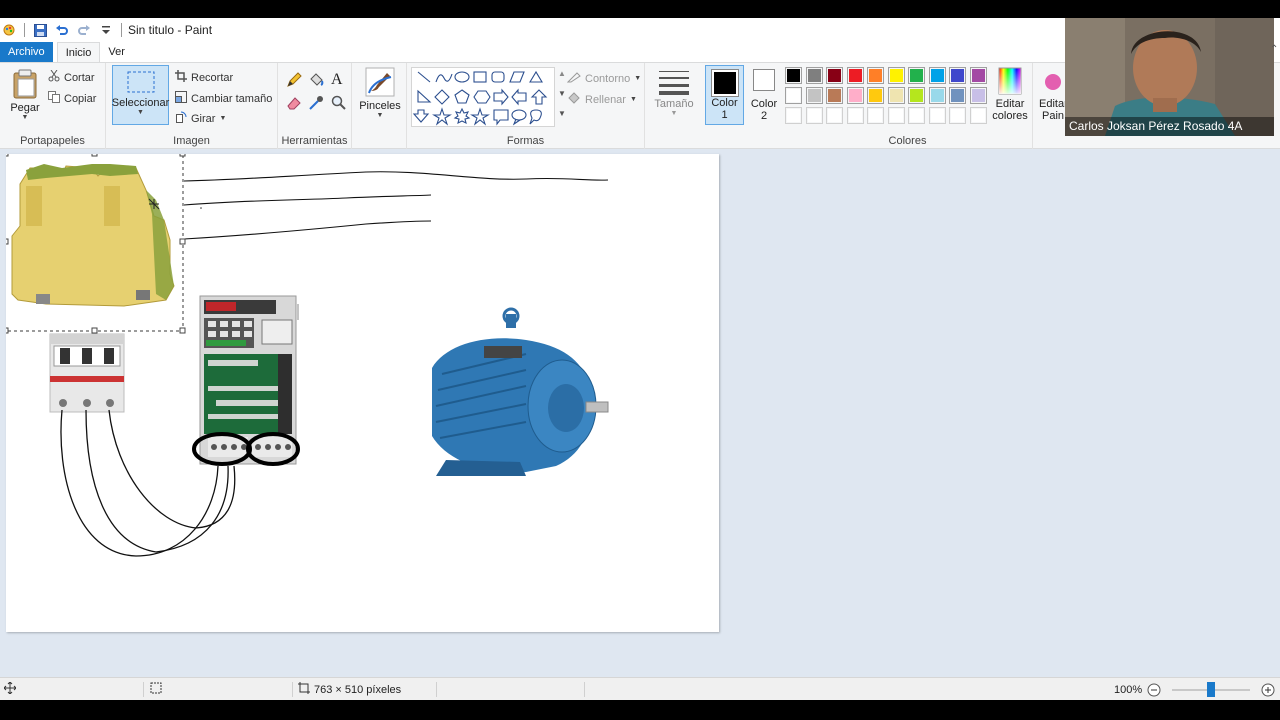  I want to click on clipboard-group: Pegar ▼ Cortar Copiar Portapapeles, so click(53, 106).